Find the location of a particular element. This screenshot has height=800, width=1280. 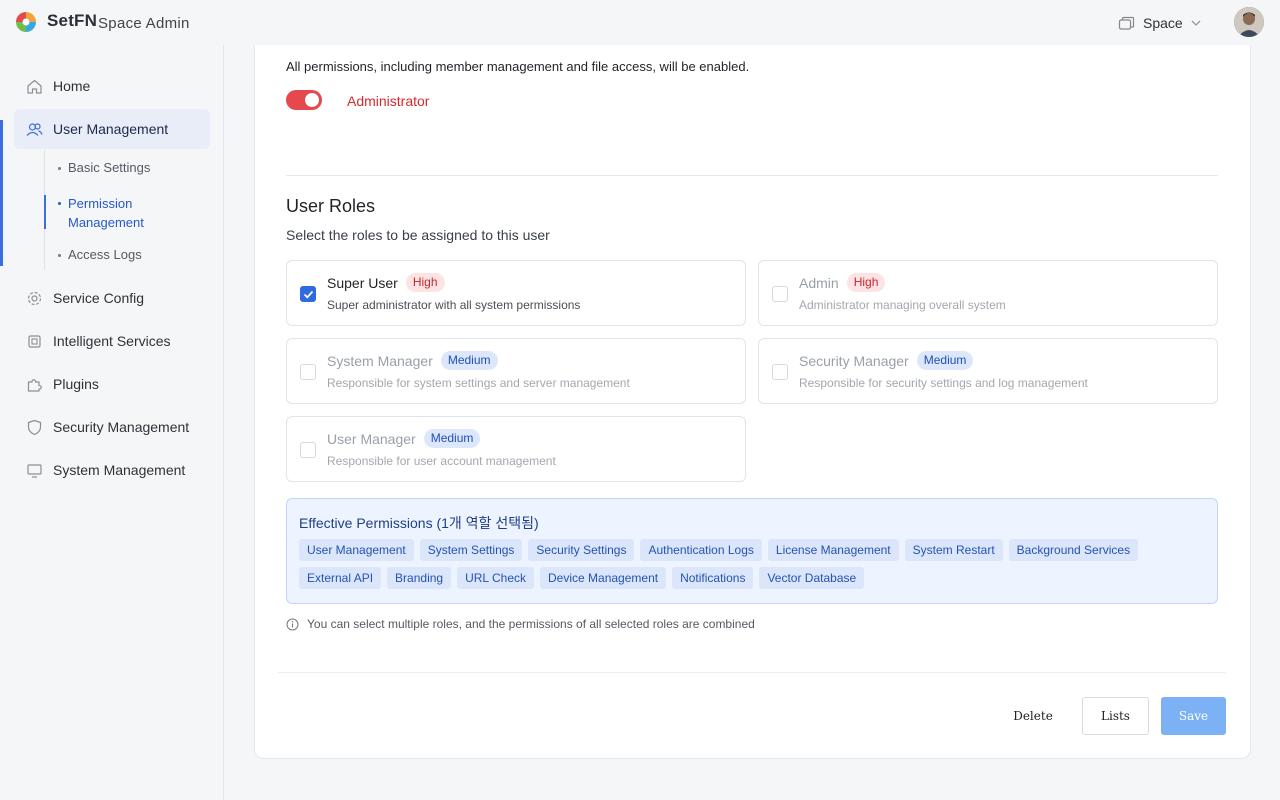

brand-name: SetFN is located at coordinates (72, 20).